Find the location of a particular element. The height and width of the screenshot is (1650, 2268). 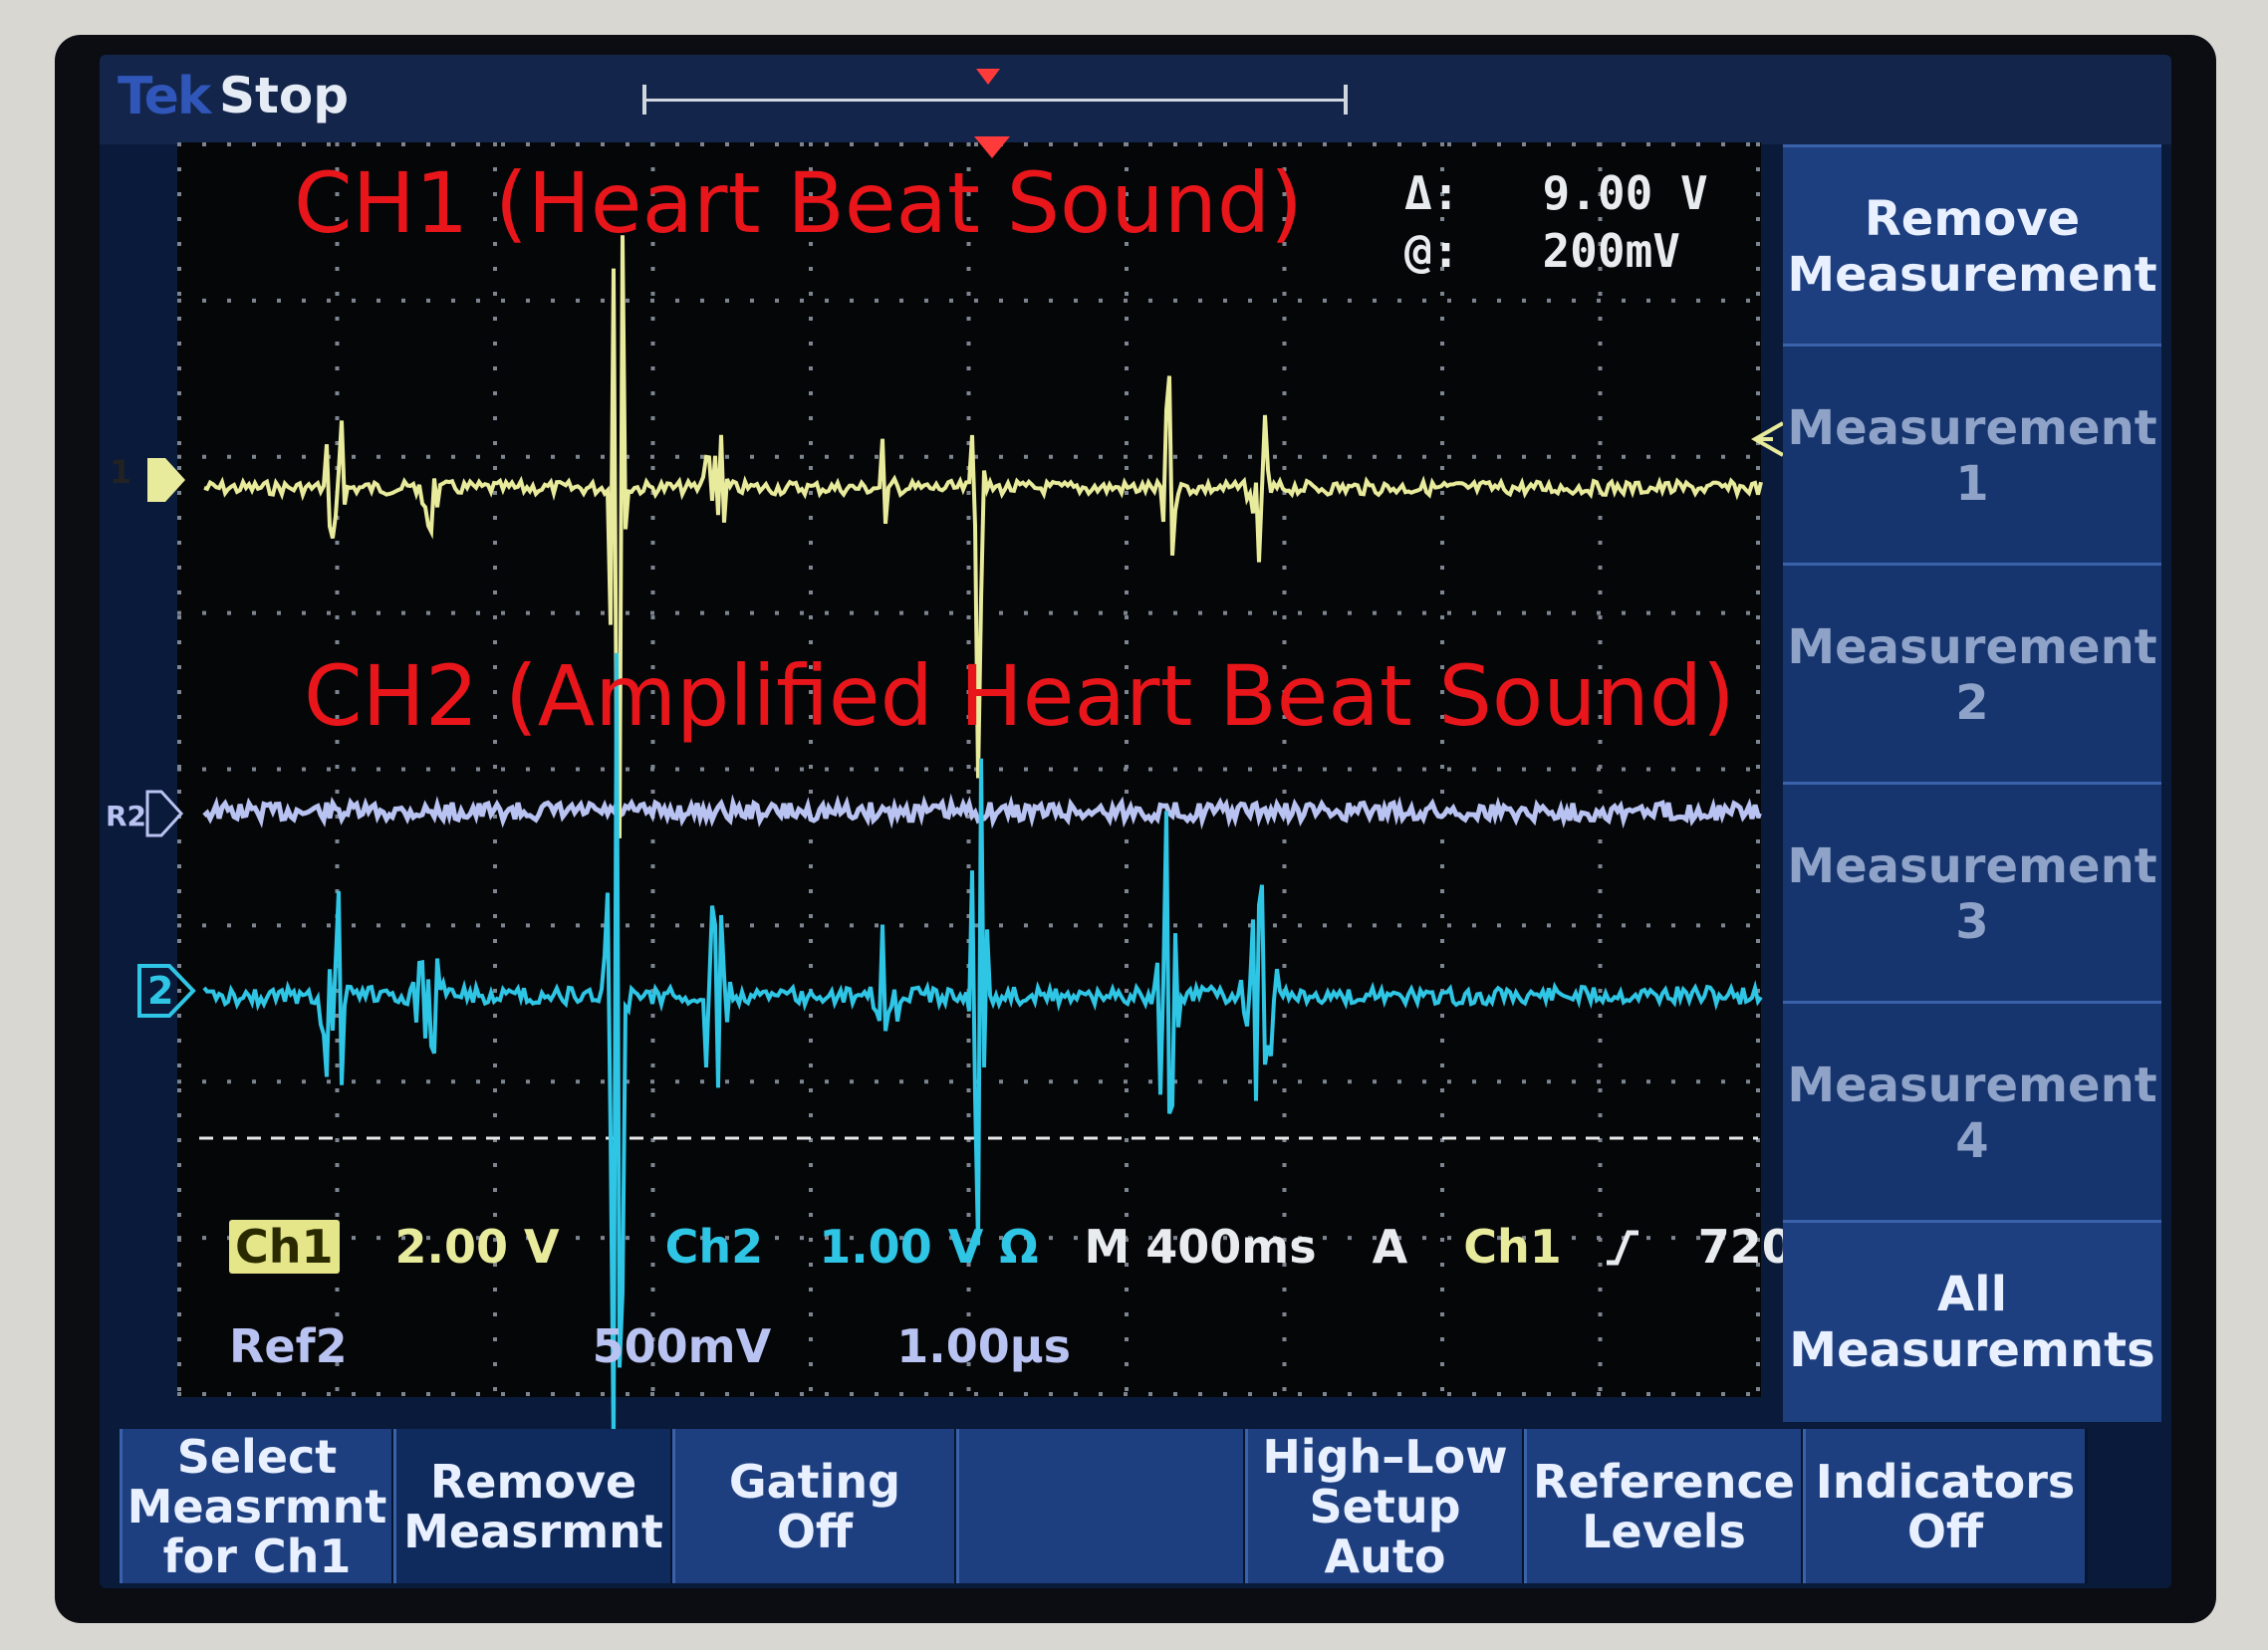

measurement-2-line2: 2 is located at coordinates (1972, 703).